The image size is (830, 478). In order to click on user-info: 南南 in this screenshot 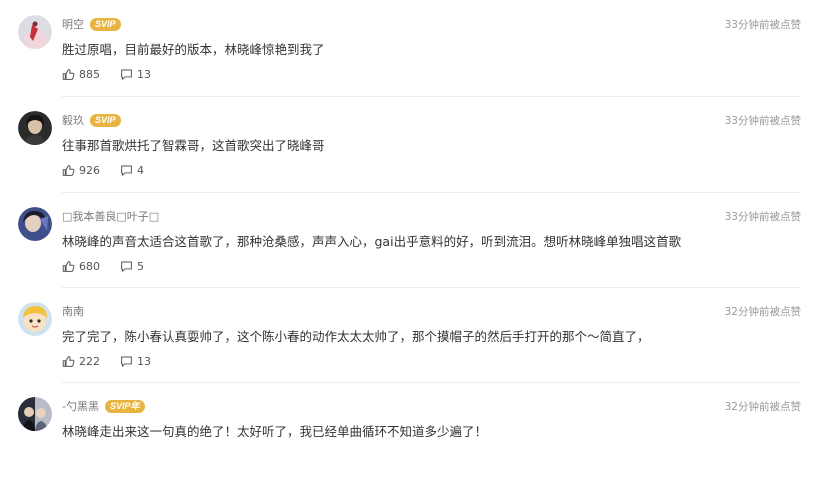, I will do `click(73, 311)`.